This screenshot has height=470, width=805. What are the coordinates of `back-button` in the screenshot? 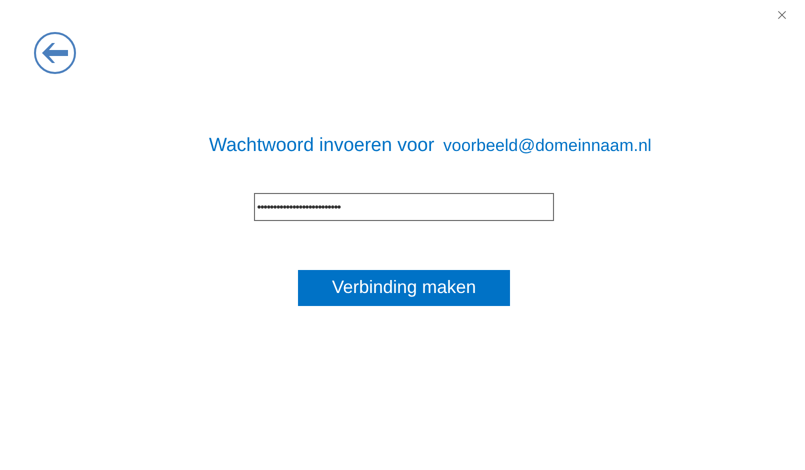 It's located at (55, 53).